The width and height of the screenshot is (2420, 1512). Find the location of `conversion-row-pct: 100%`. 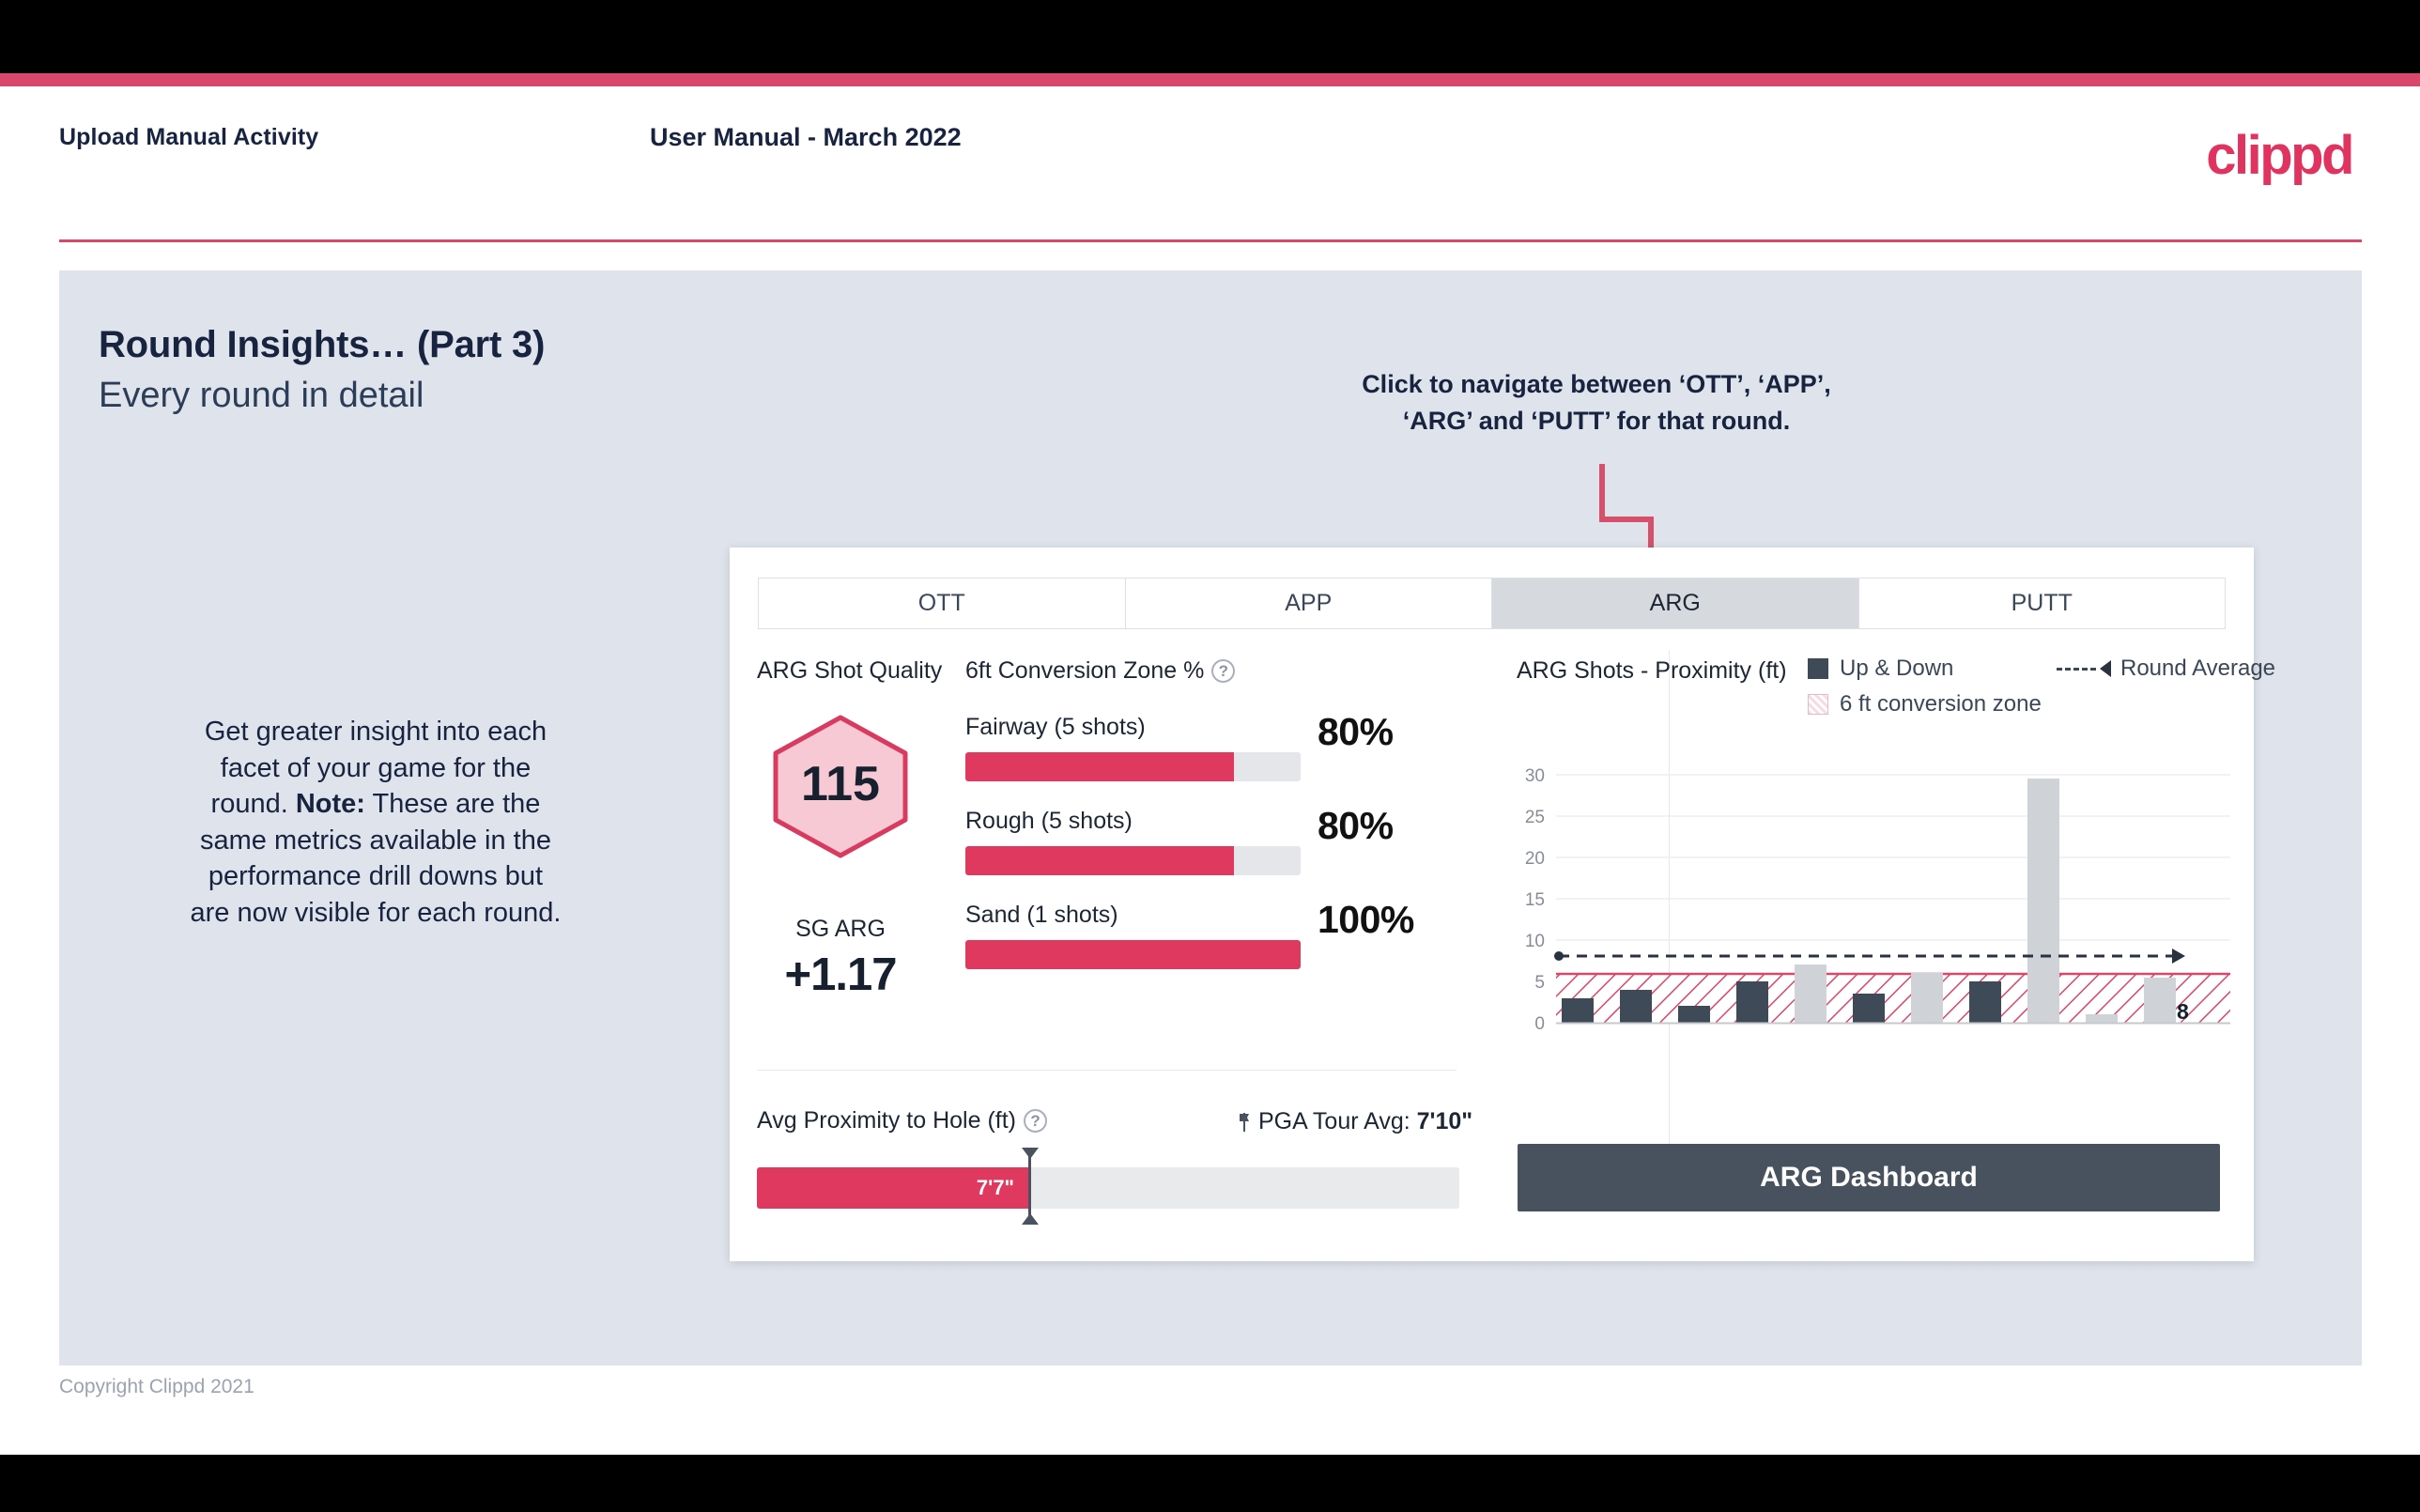

conversion-row-pct: 100% is located at coordinates (1366, 920).